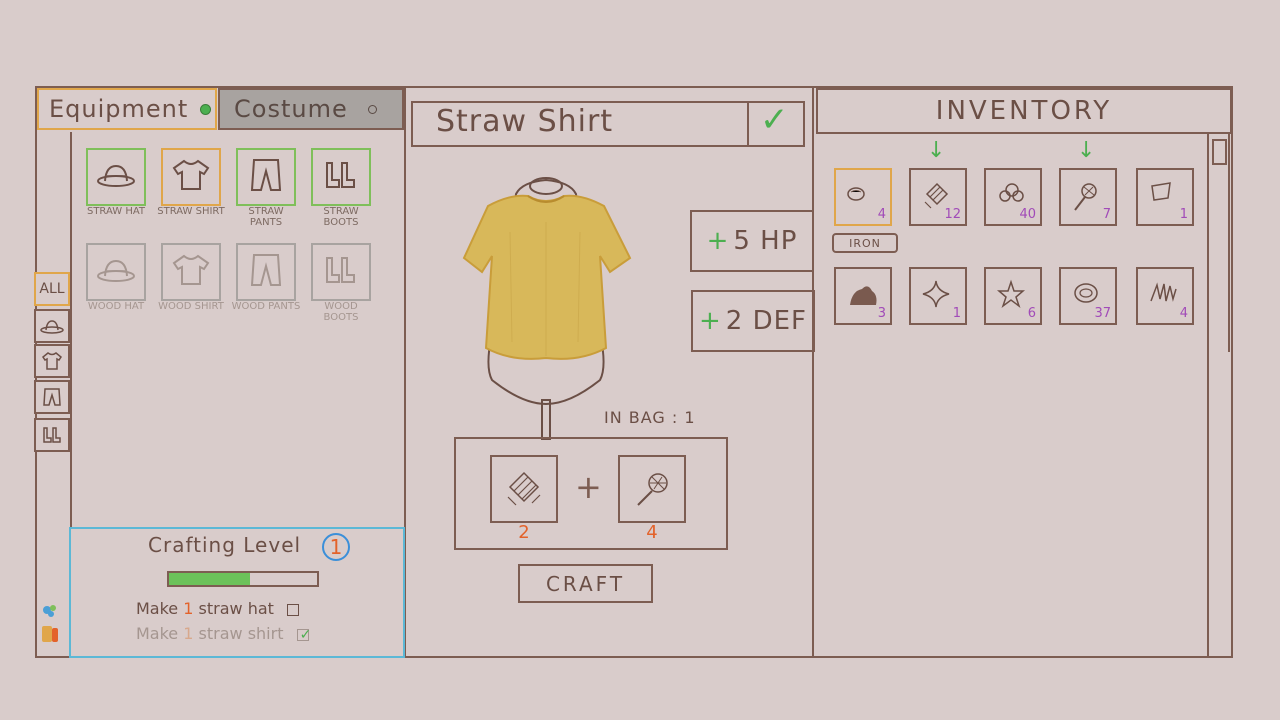 The height and width of the screenshot is (720, 1280). I want to click on item-count: 6, so click(1031, 313).